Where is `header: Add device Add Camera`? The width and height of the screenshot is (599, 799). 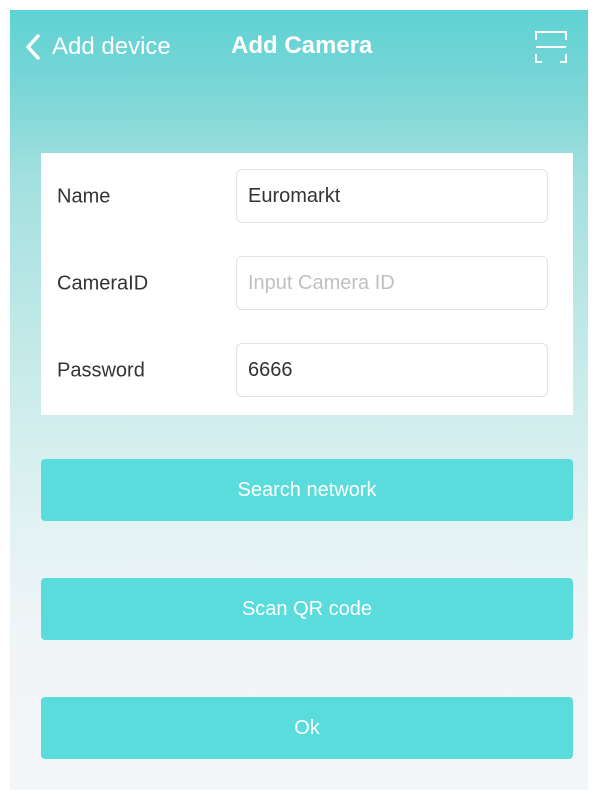 header: Add device Add Camera is located at coordinates (299, 47).